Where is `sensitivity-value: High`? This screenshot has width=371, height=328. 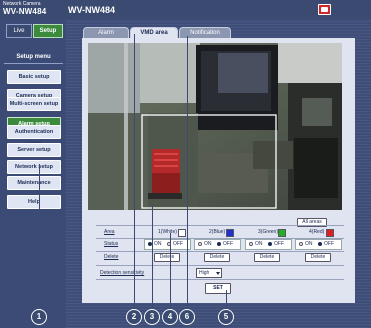 sensitivity-value: High is located at coordinates (204, 273).